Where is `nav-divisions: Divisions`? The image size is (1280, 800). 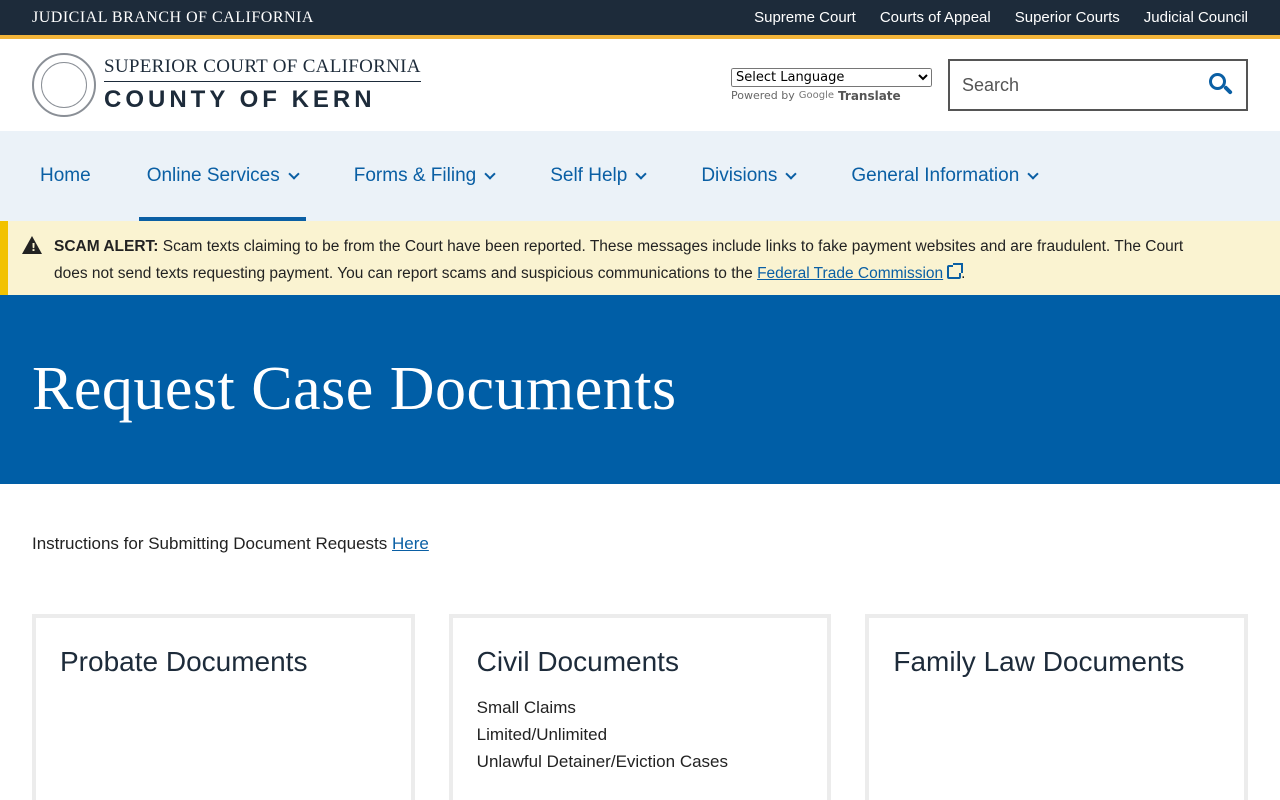 nav-divisions: Divisions is located at coordinates (748, 176).